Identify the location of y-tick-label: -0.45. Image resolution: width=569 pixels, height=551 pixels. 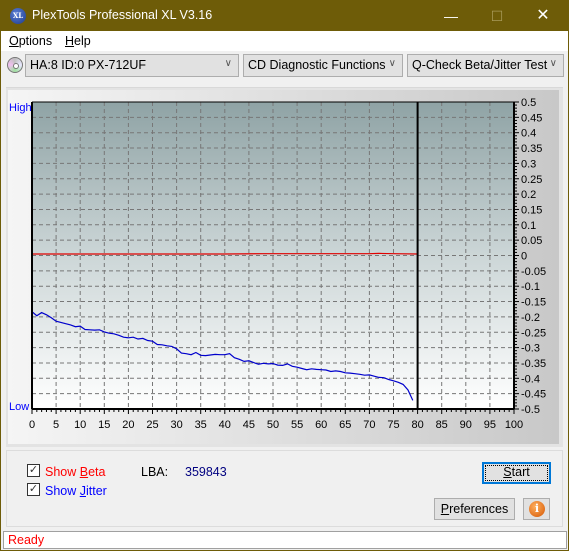
(533, 395).